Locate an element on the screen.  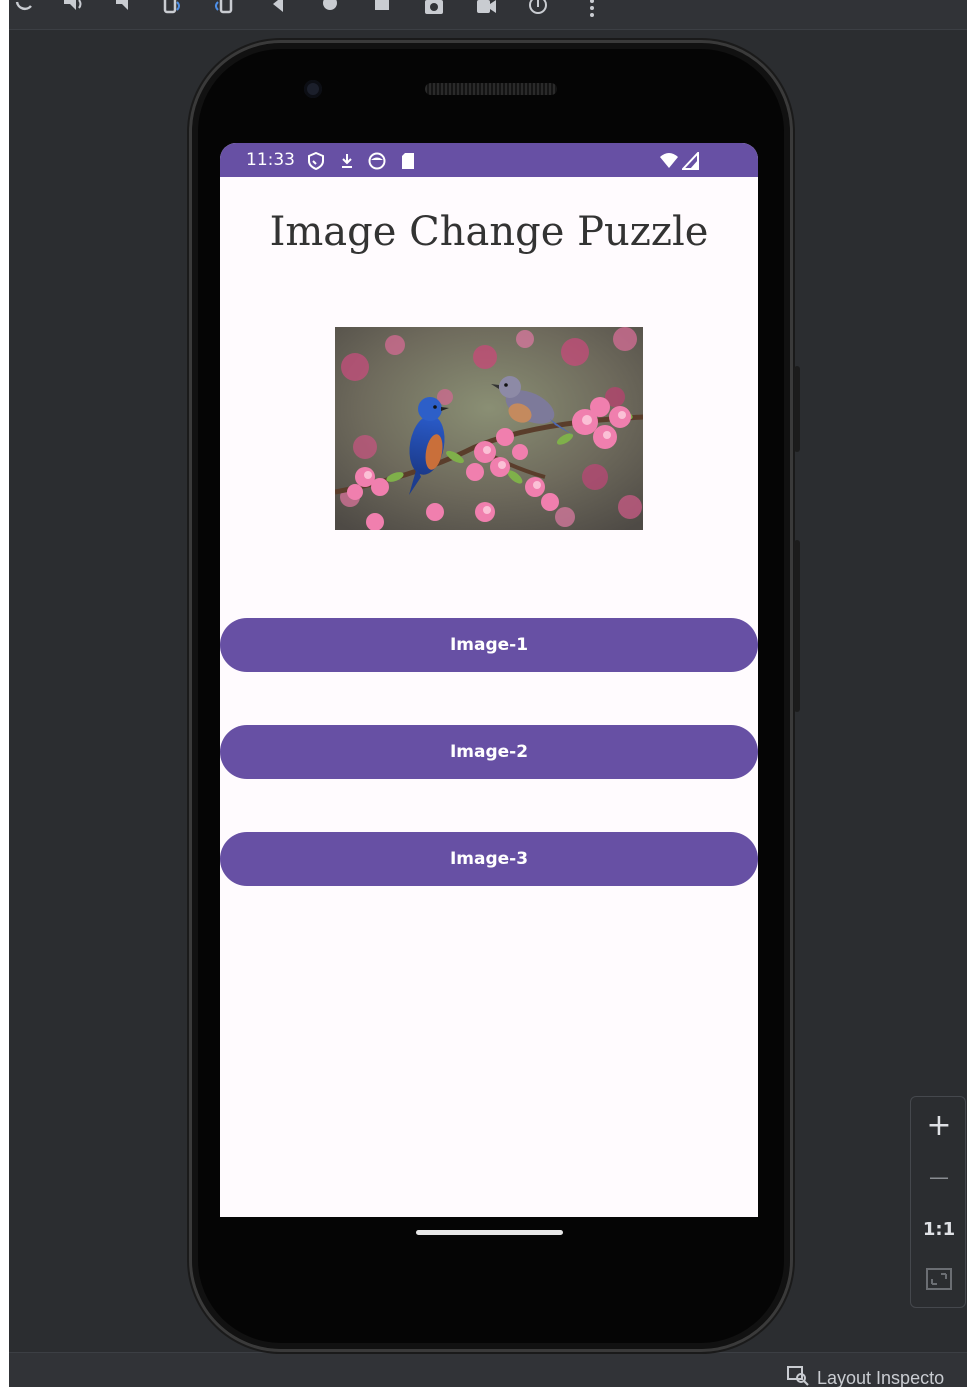
record-screen-icon is located at coordinates (486, 9).